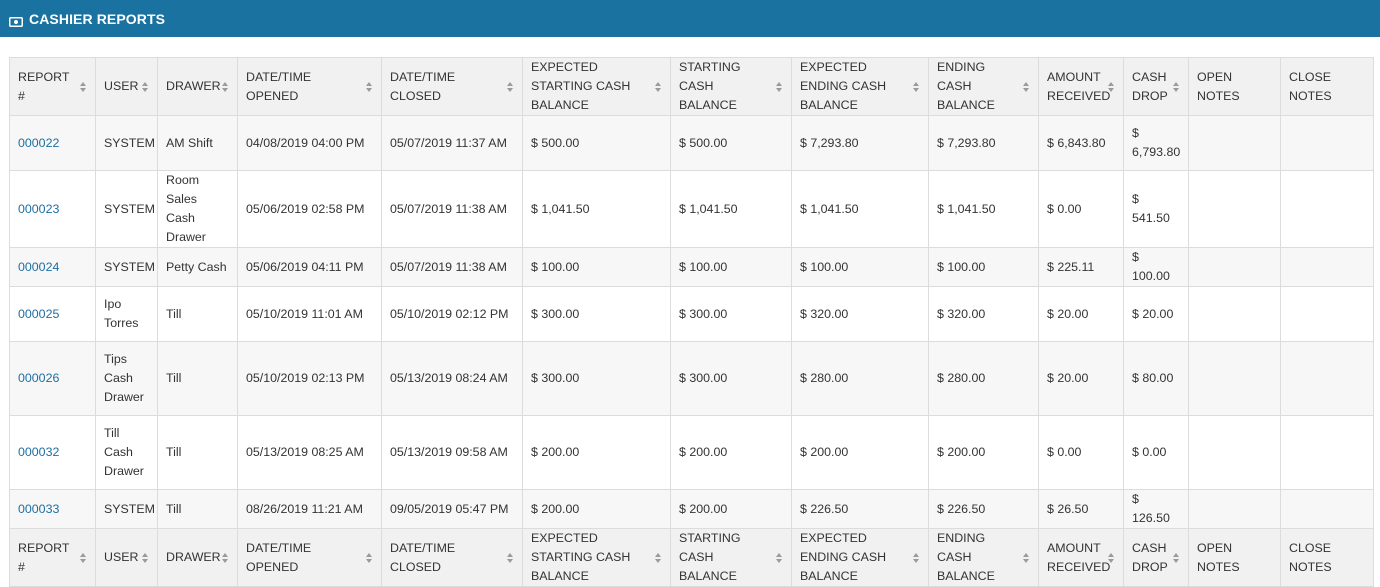  Describe the element at coordinates (52, 86) in the screenshot. I see `col-header-report: REPORT #` at that location.